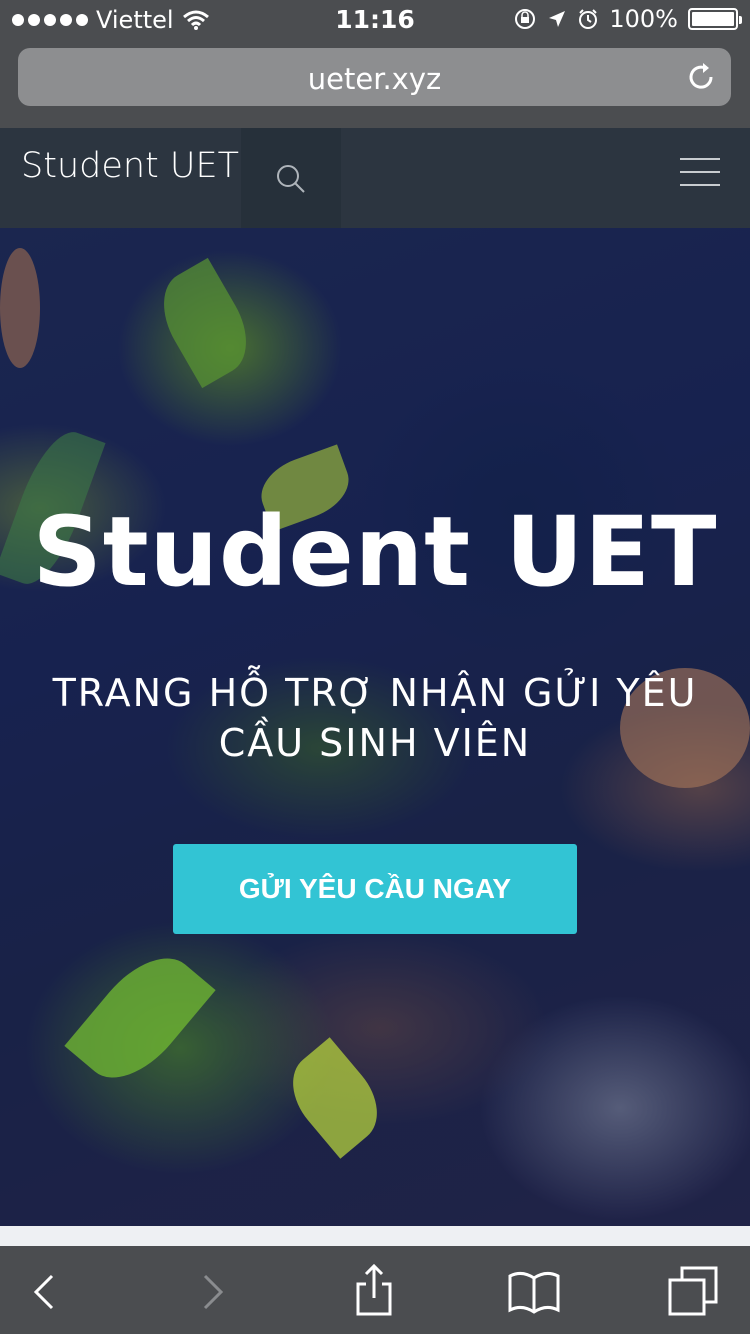  What do you see at coordinates (588, 19) in the screenshot?
I see `alarm-icon` at bounding box center [588, 19].